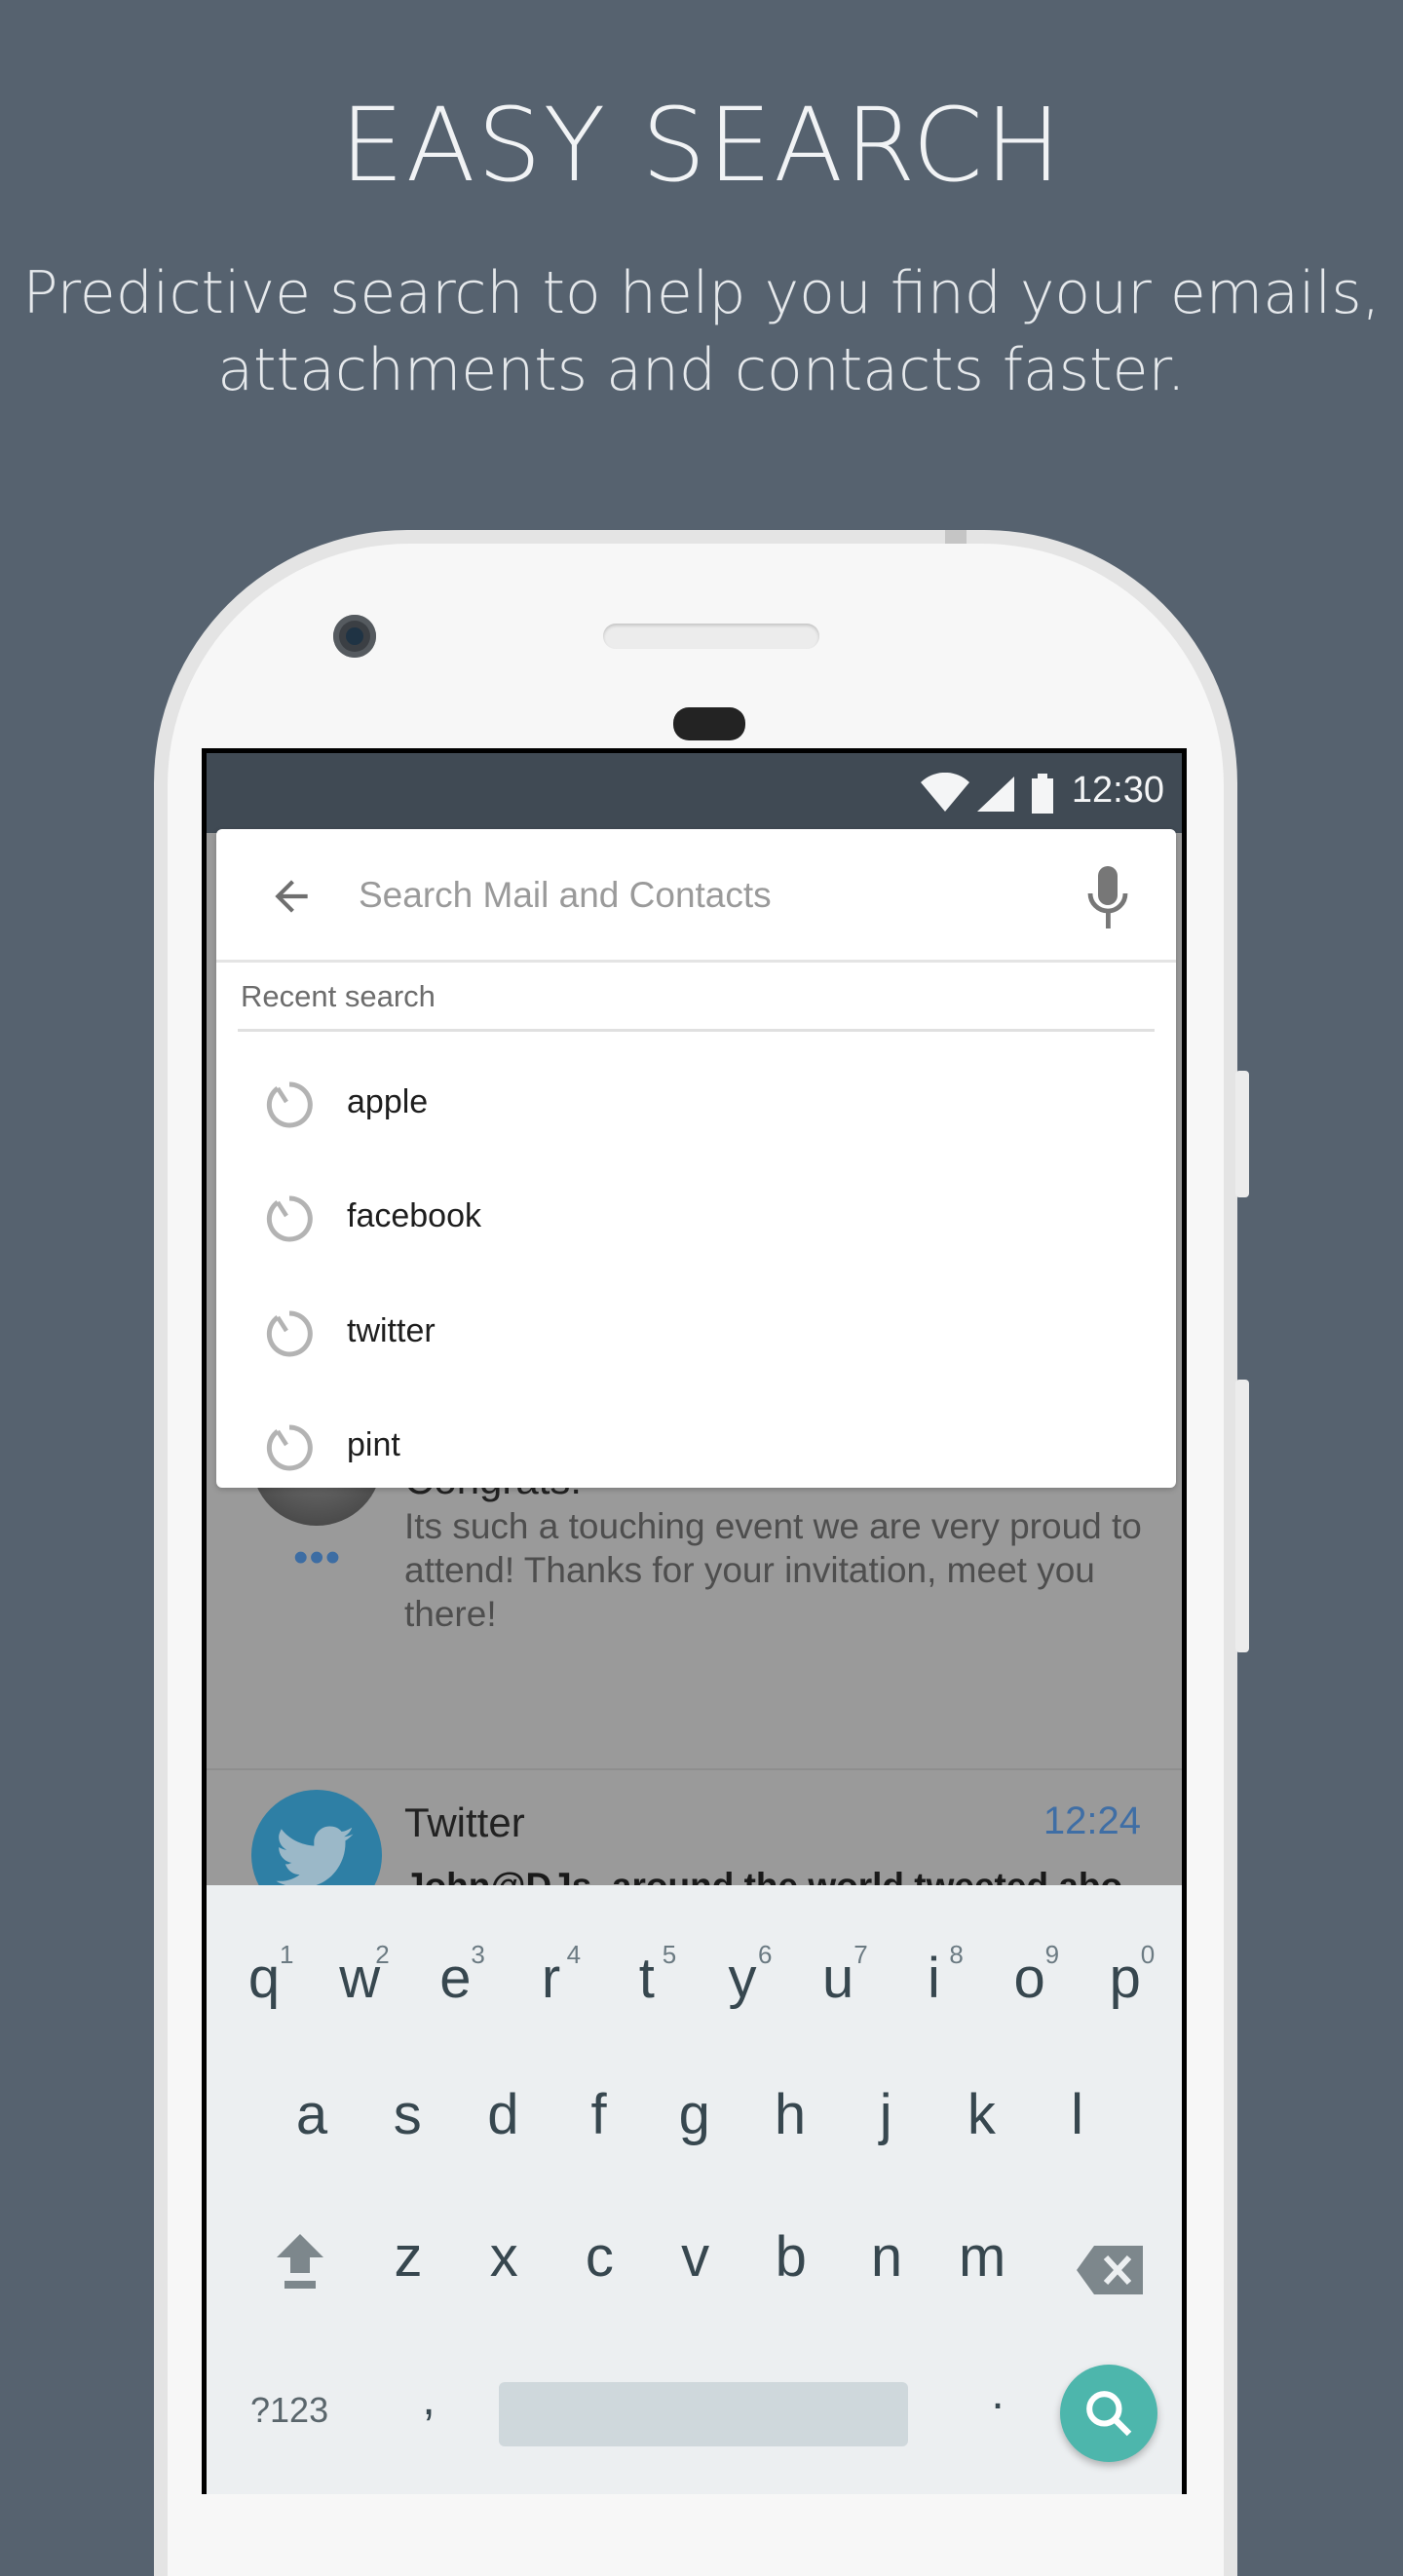 The width and height of the screenshot is (1403, 2576). I want to click on key-number-hint: 6, so click(765, 1954).